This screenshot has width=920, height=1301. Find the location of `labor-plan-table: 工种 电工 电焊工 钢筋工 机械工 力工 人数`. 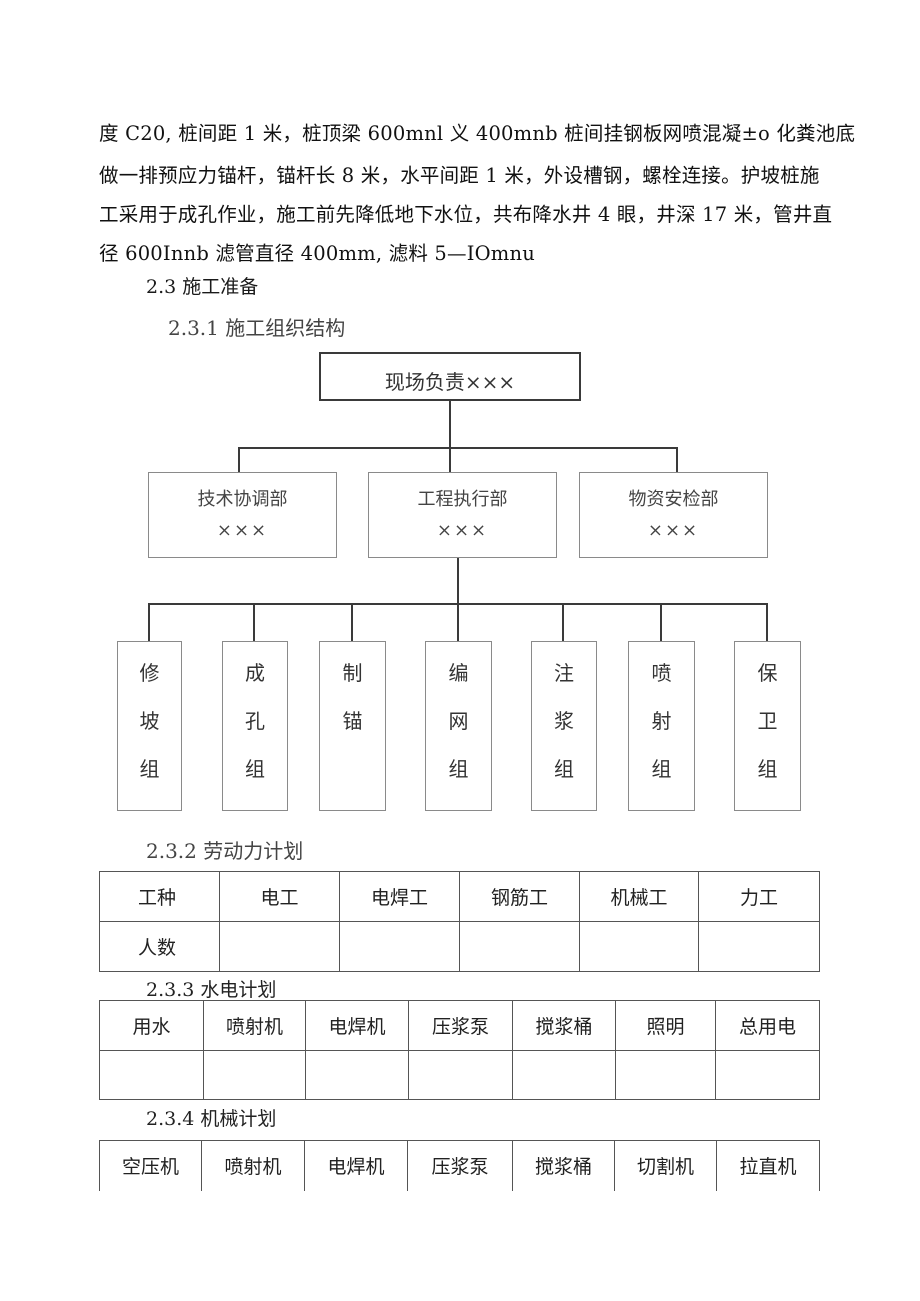

labor-plan-table: 工种 电工 电焊工 钢筋工 机械工 力工 人数 is located at coordinates (459, 921).